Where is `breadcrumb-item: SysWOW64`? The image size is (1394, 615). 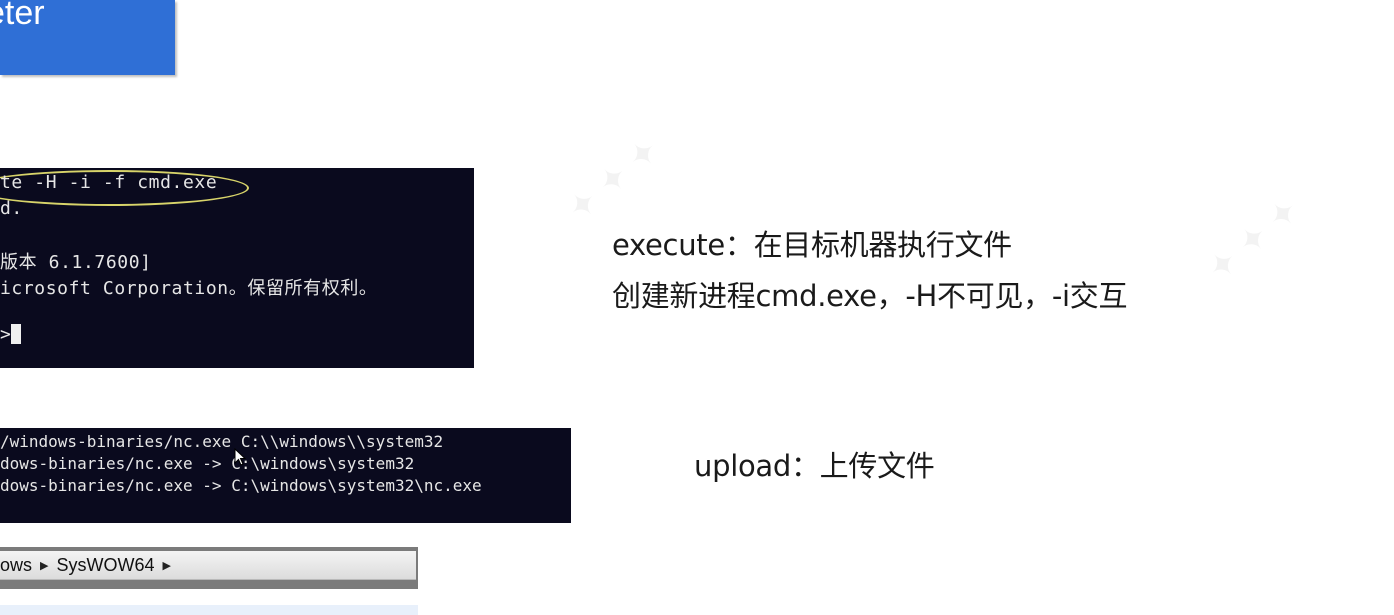 breadcrumb-item: SysWOW64 is located at coordinates (105, 565).